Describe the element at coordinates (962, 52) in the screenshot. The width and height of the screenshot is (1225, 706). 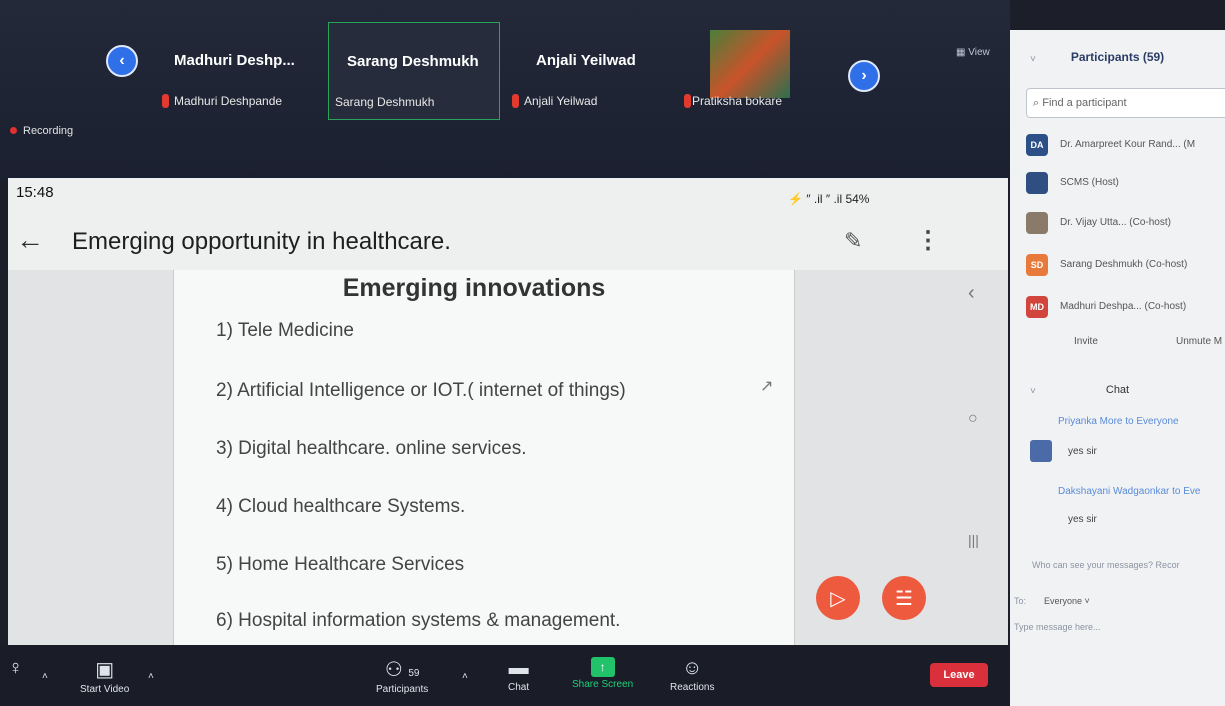
I see `grid-icon: ▦` at that location.